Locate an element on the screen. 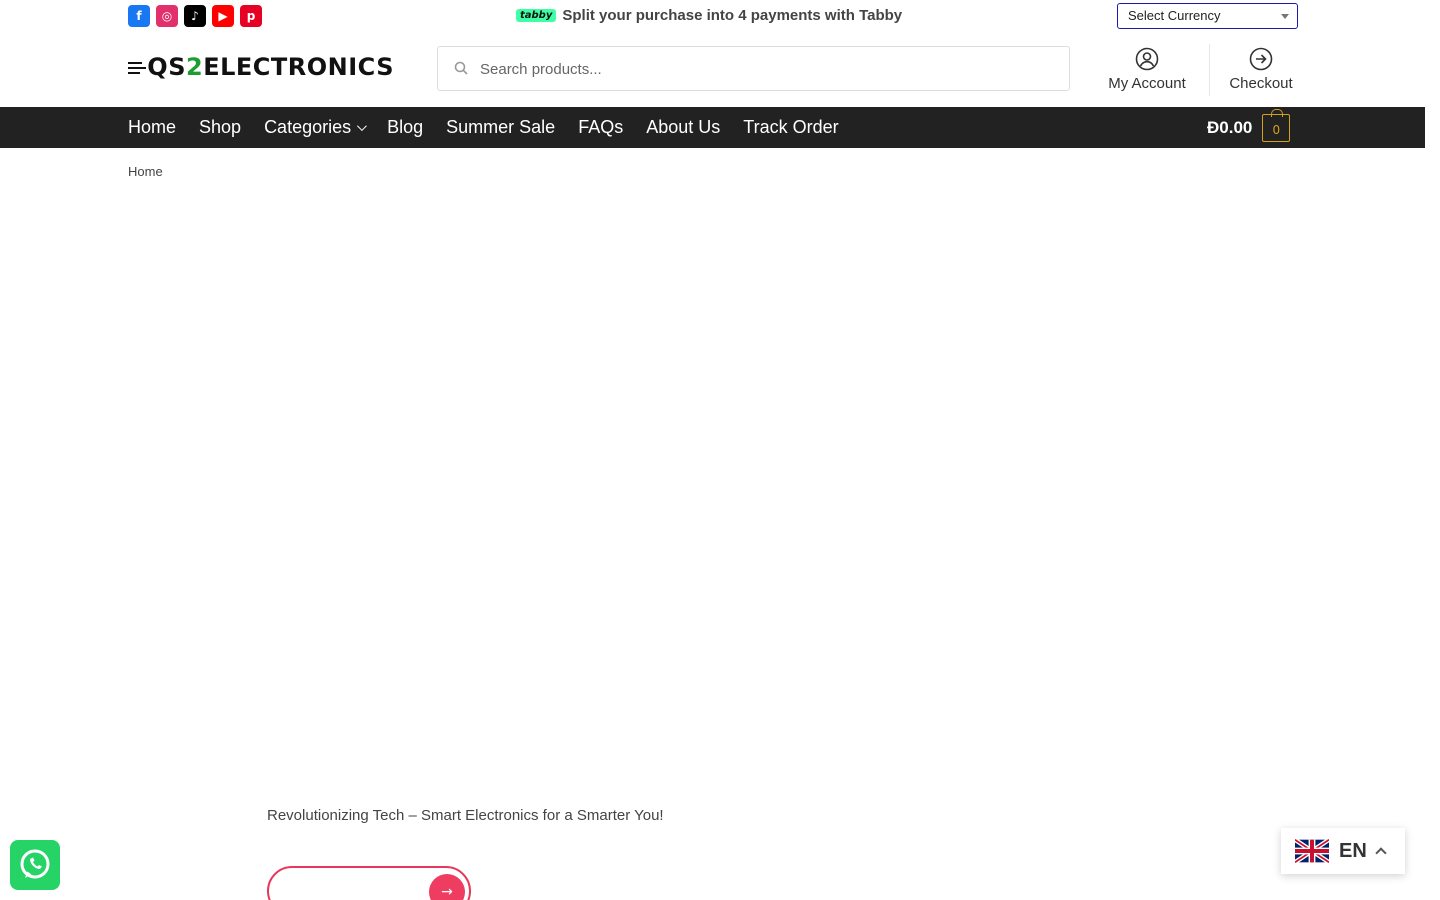 The image size is (1440, 900). language-code: EN is located at coordinates (1353, 850).